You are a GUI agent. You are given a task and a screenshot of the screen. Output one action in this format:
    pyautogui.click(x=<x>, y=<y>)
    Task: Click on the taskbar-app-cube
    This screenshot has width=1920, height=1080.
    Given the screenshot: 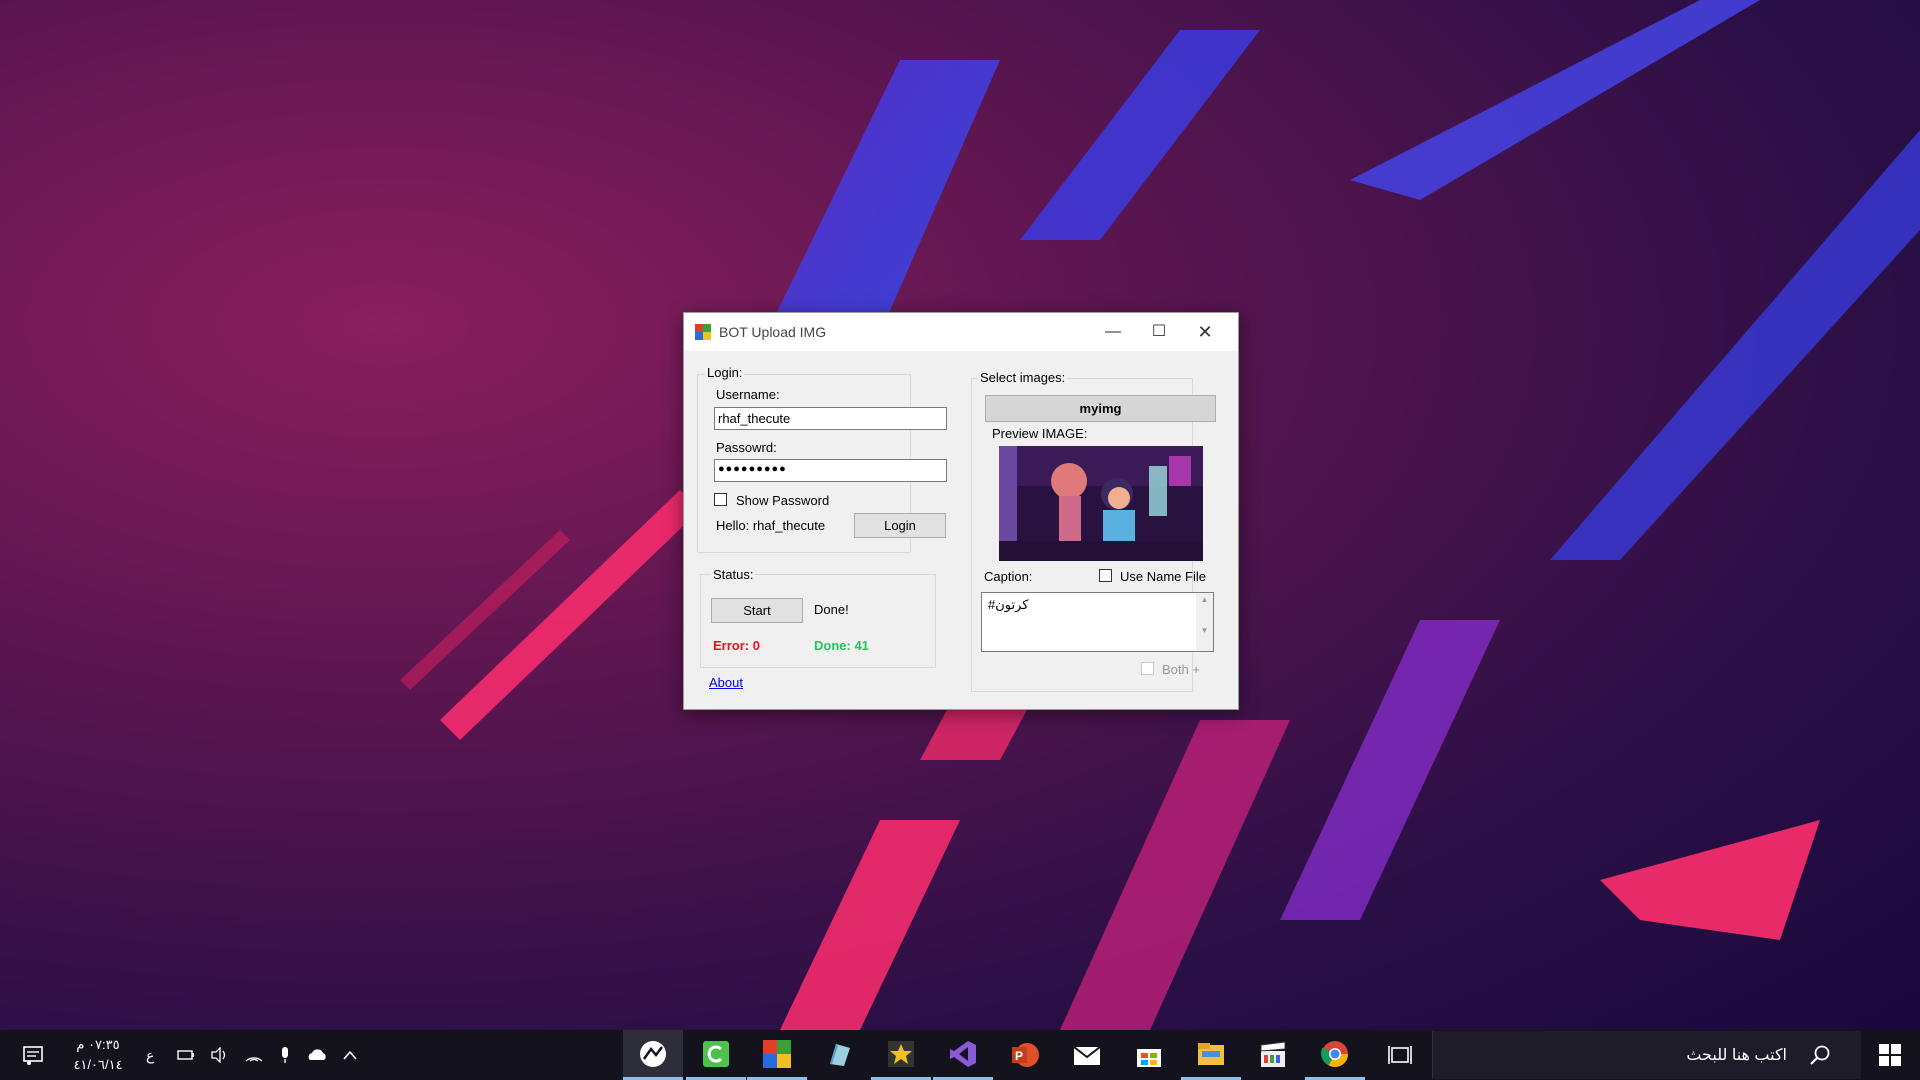 What is the action you would take?
    pyautogui.click(x=839, y=1055)
    